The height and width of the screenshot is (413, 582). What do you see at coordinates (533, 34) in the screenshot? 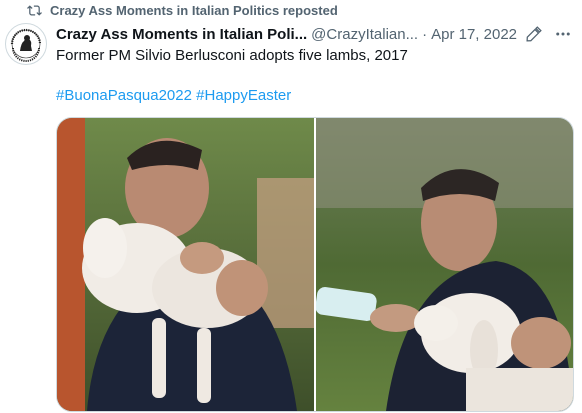
I see `edited-icon` at bounding box center [533, 34].